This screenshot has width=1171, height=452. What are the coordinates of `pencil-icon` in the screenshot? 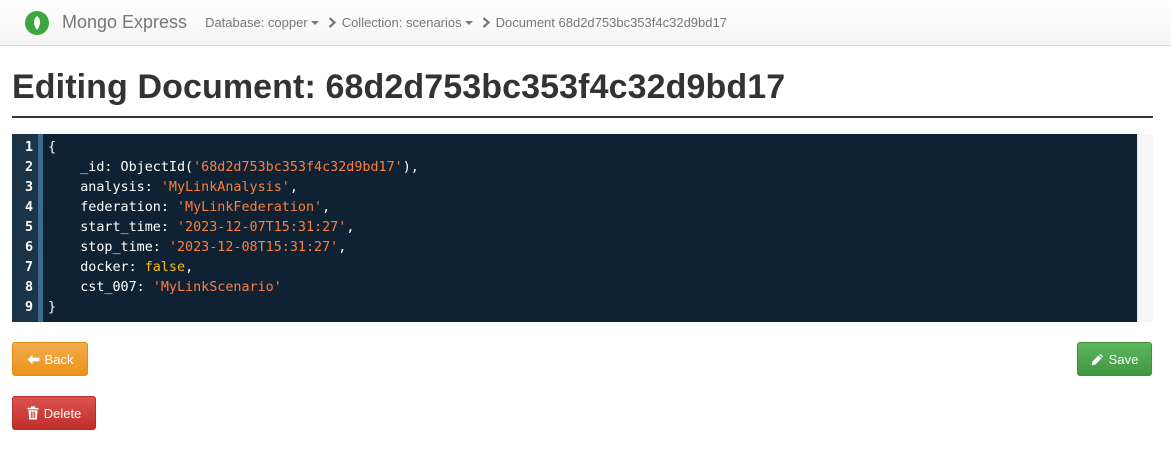 It's located at (1097, 359).